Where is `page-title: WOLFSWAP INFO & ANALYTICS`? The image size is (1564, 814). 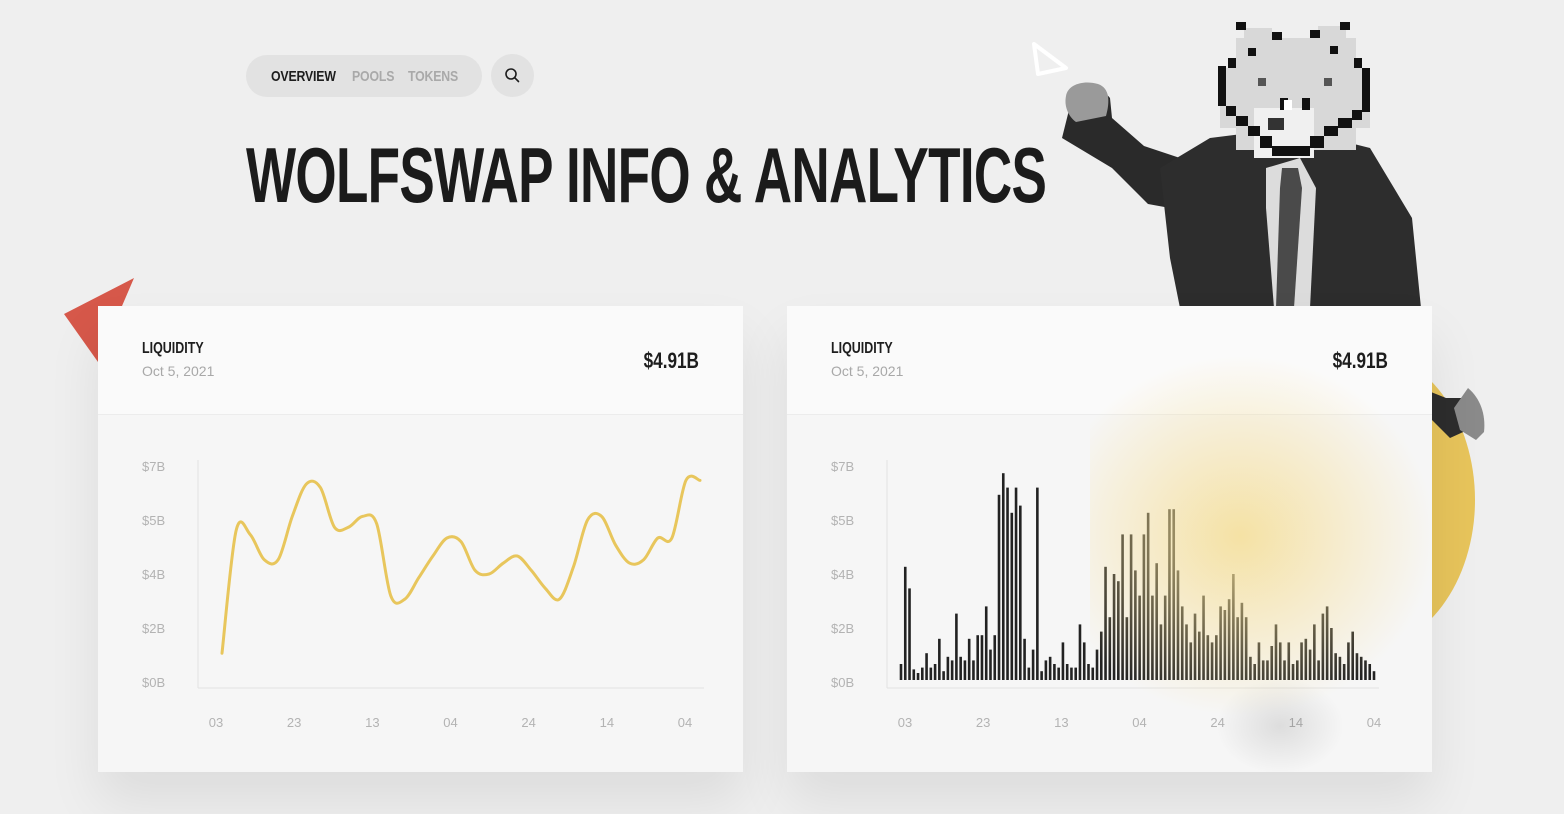
page-title: WOLFSWAP INFO & ANALYTICS is located at coordinates (646, 175).